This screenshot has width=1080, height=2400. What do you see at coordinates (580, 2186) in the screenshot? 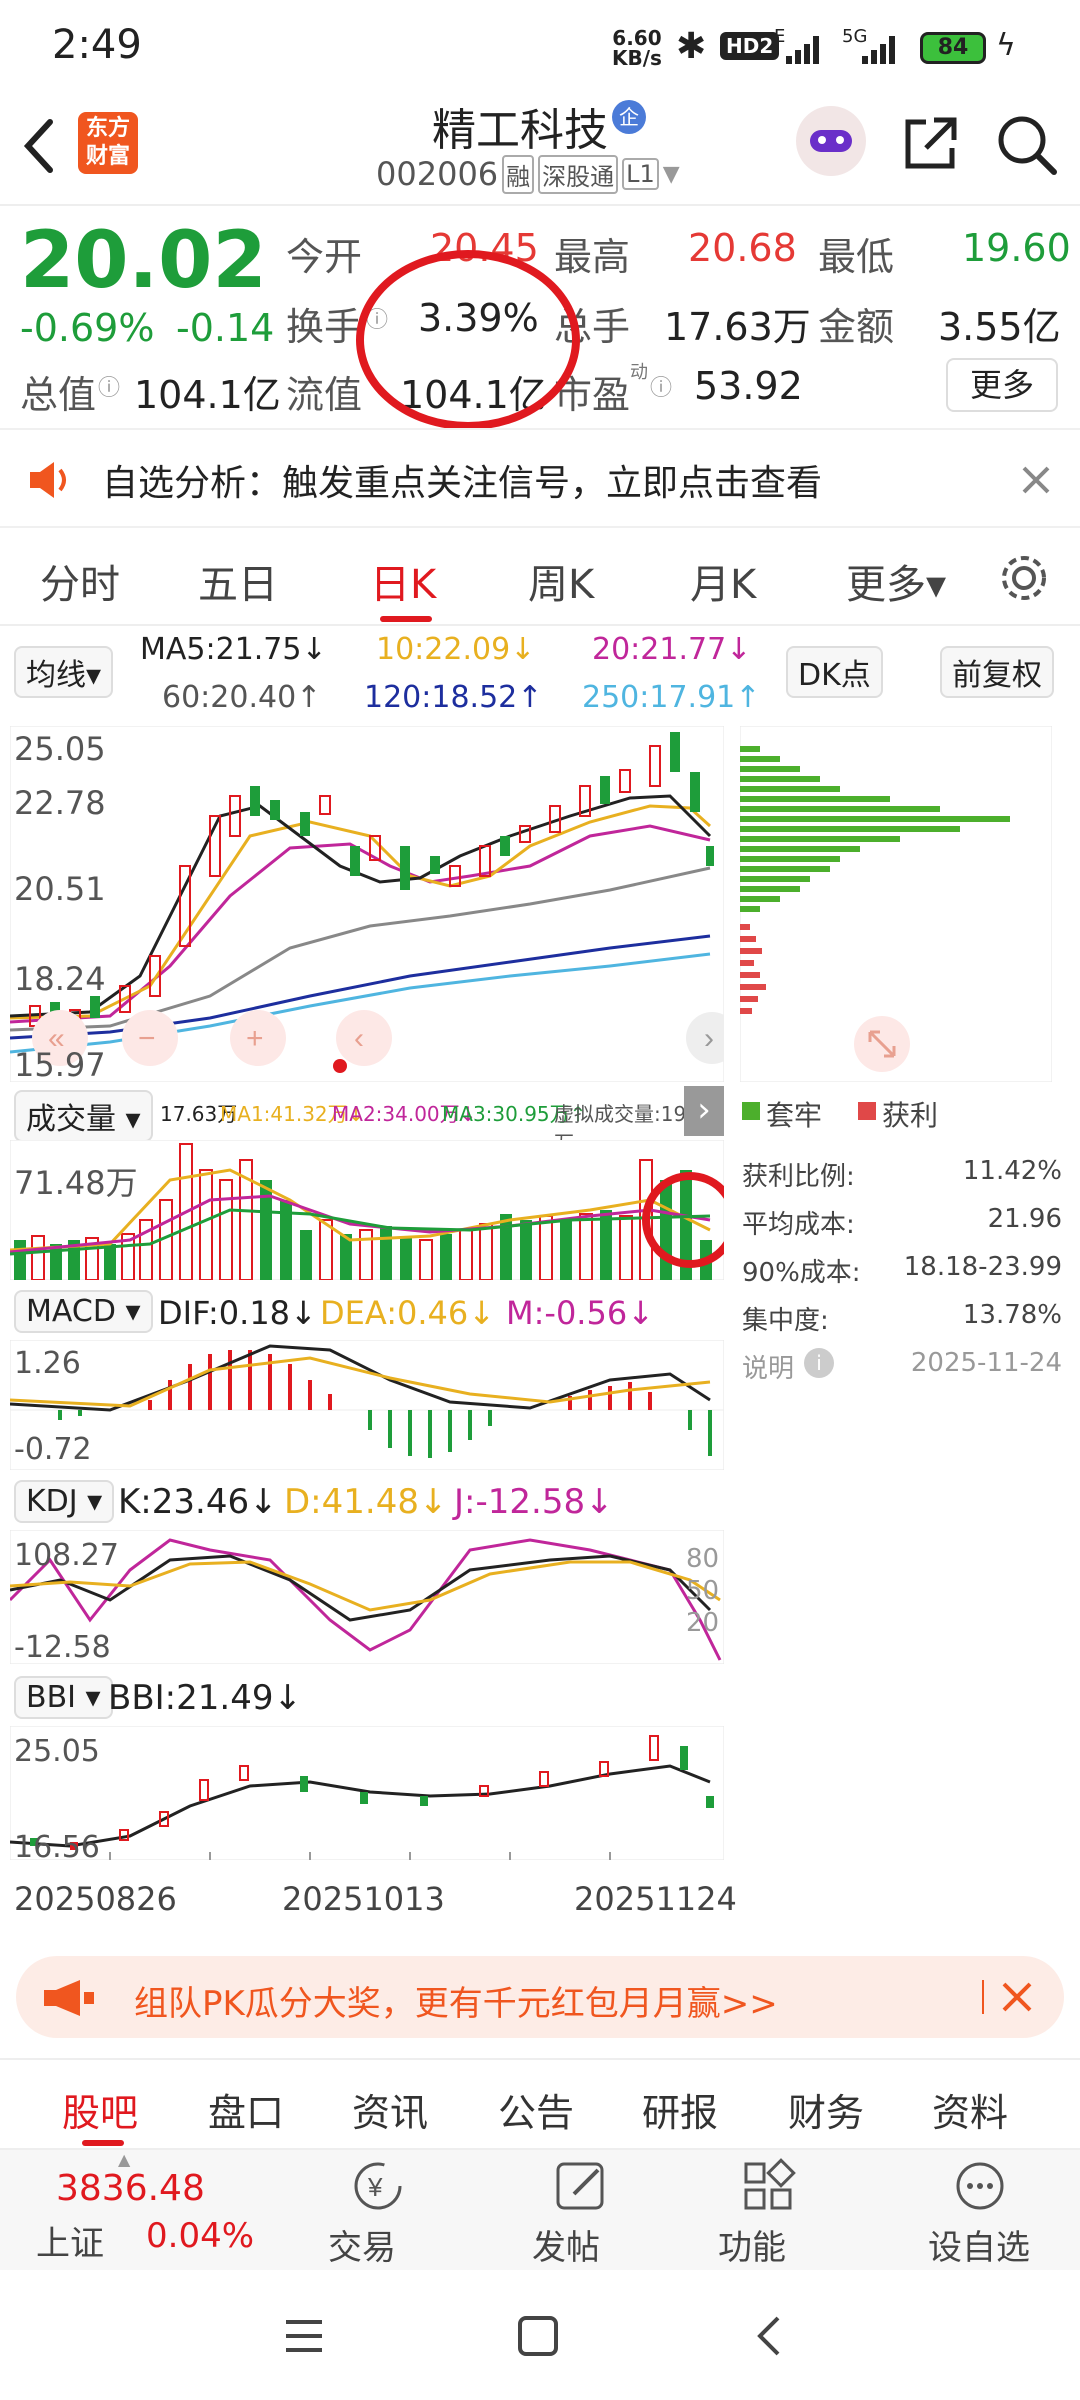
I see `edit-icon` at bounding box center [580, 2186].